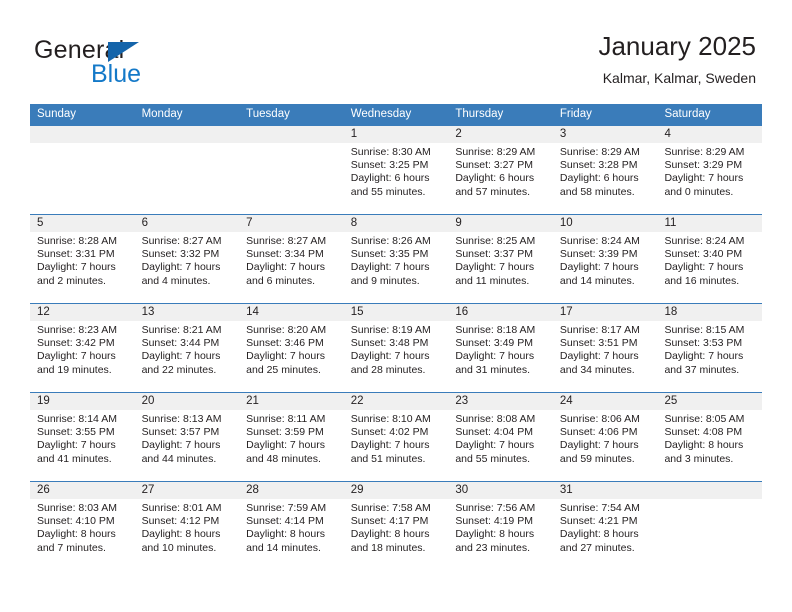  What do you see at coordinates (500, 490) in the screenshot?
I see `day-number: 30` at bounding box center [500, 490].